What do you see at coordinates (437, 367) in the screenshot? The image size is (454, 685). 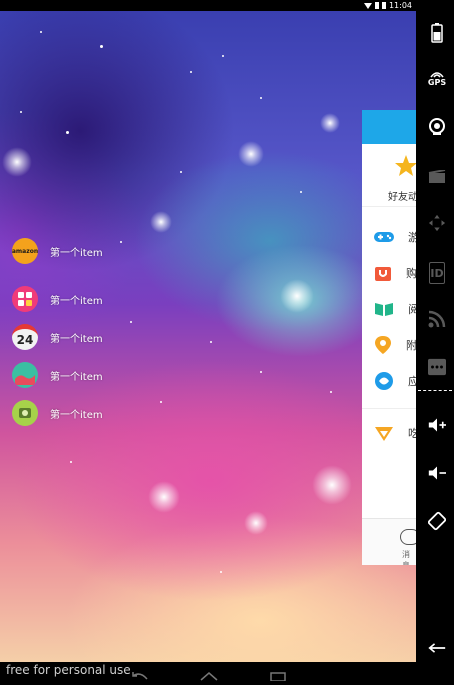 I see `more-icon` at bounding box center [437, 367].